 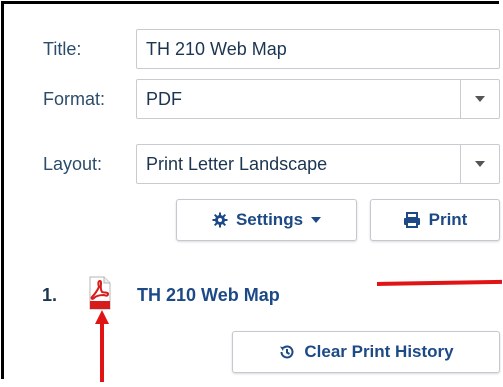 I want to click on pdf-file-icon, so click(x=100, y=293).